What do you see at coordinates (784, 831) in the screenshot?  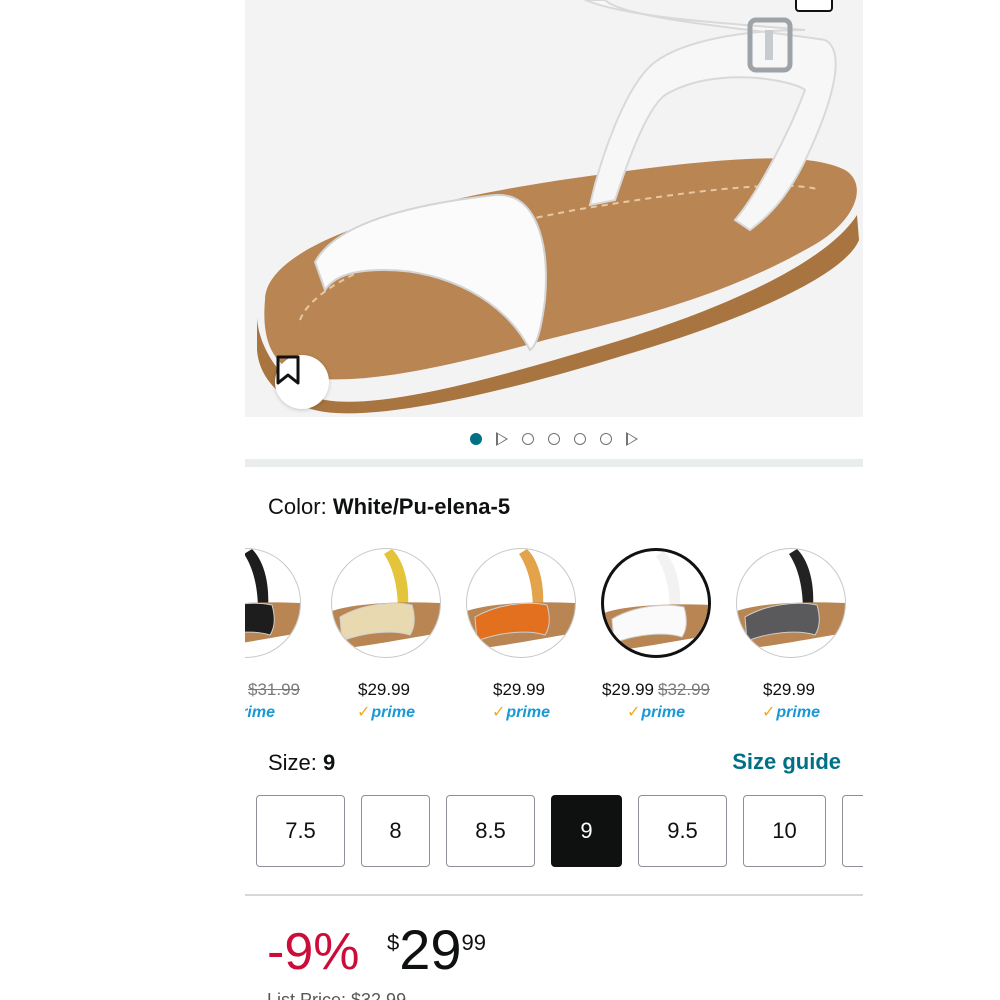 I see `size-option: 10` at bounding box center [784, 831].